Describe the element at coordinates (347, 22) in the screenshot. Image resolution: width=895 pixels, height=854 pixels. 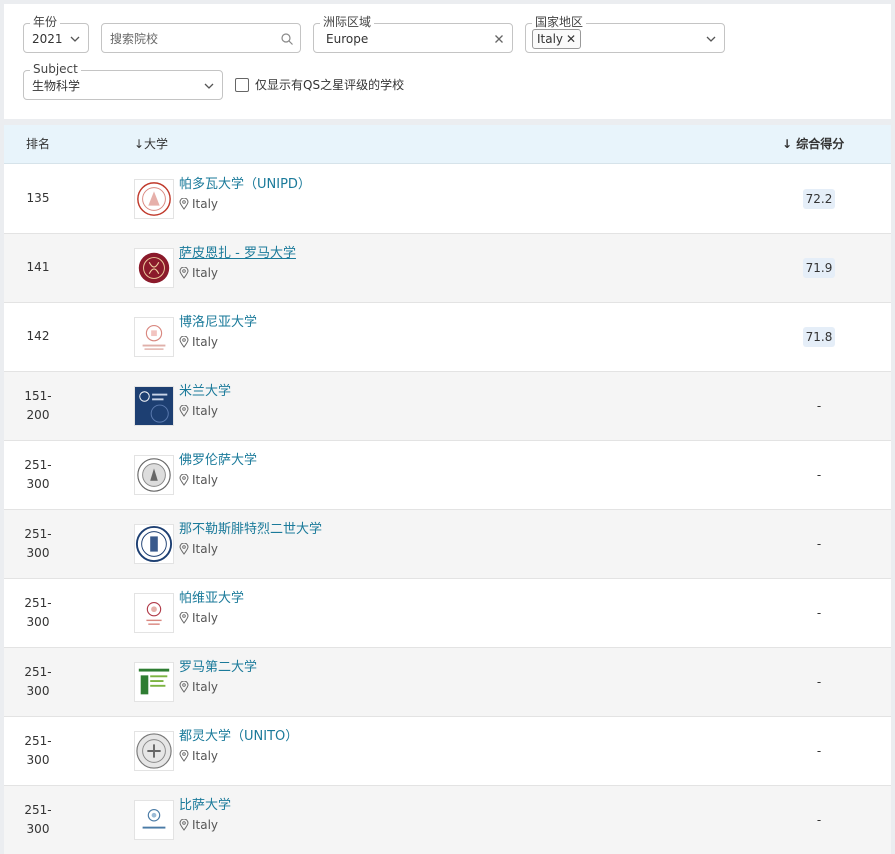
I see `region-label: 洲际区域` at that location.